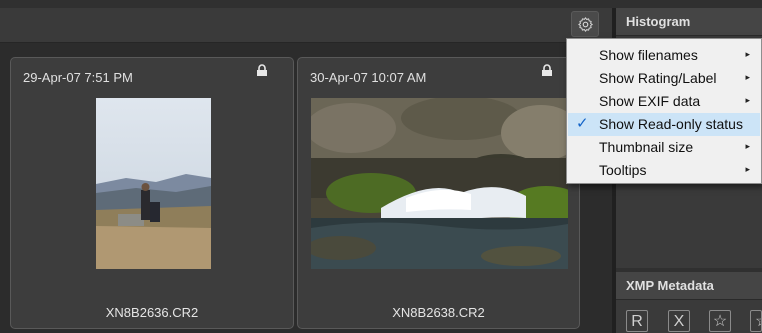 The width and height of the screenshot is (762, 333). I want to click on reject-button: R, so click(637, 321).